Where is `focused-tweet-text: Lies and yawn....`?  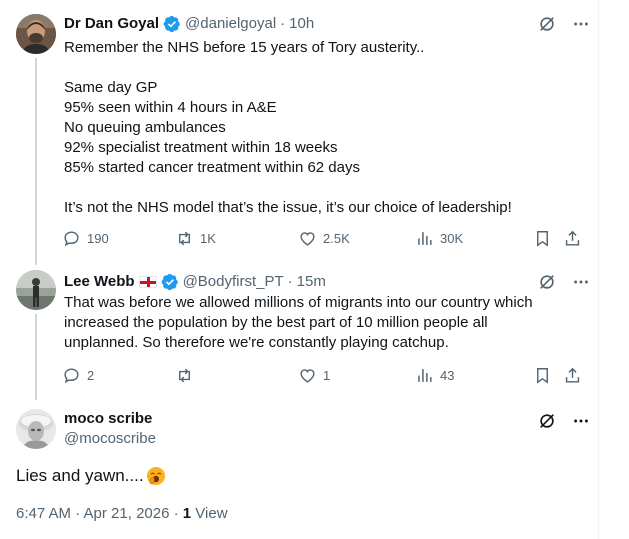
focused-tweet-text: Lies and yawn.... is located at coordinates (91, 476).